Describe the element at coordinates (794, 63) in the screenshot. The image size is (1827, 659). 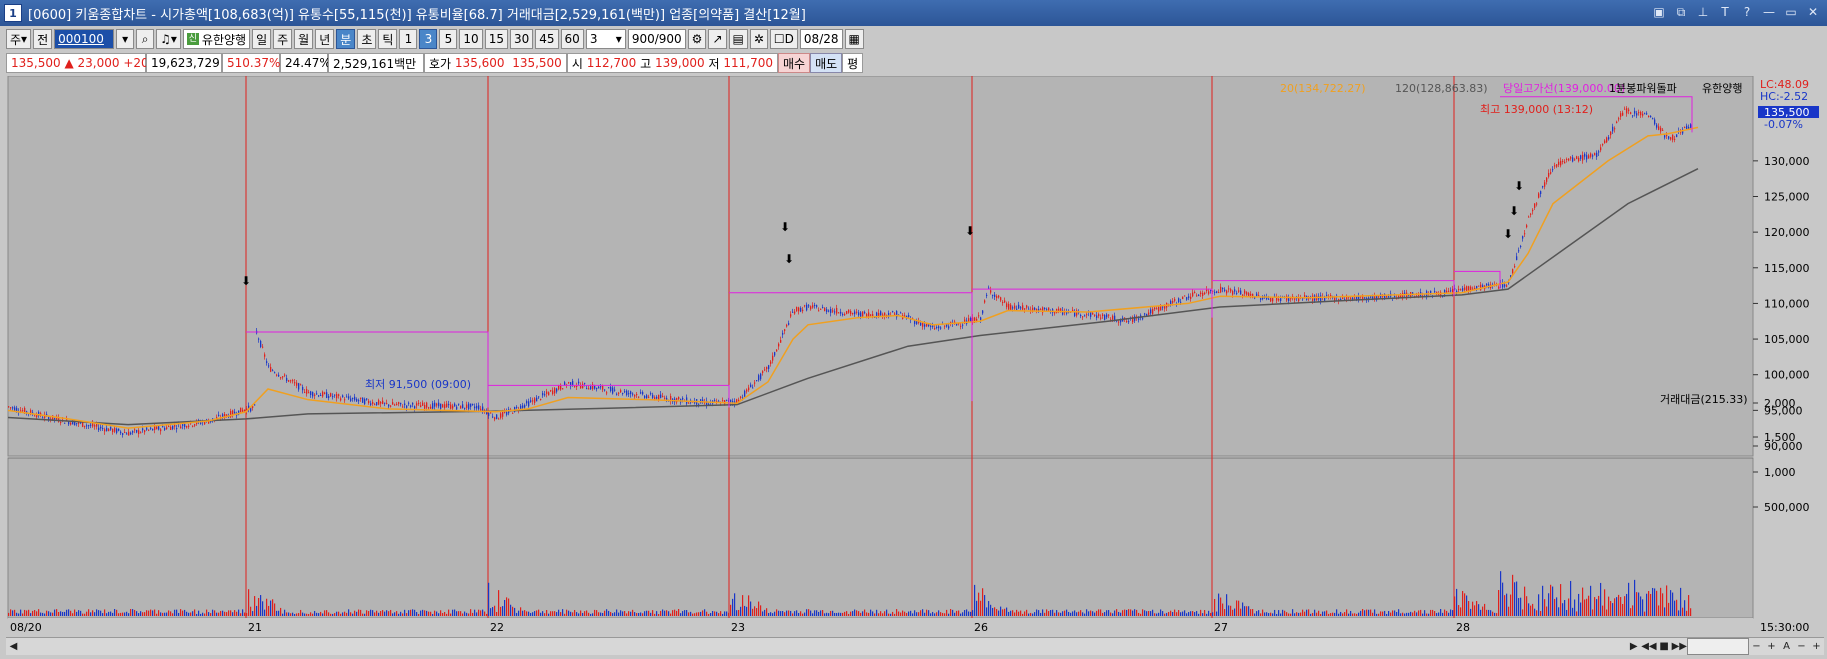
I see `buy-button: 매수` at that location.